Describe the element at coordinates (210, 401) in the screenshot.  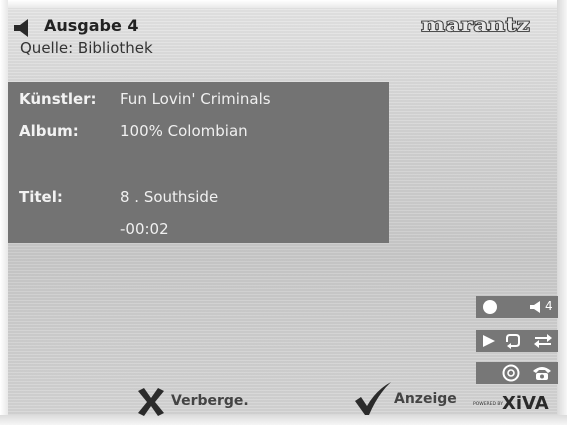
I see `hide-label: Verberge.` at that location.